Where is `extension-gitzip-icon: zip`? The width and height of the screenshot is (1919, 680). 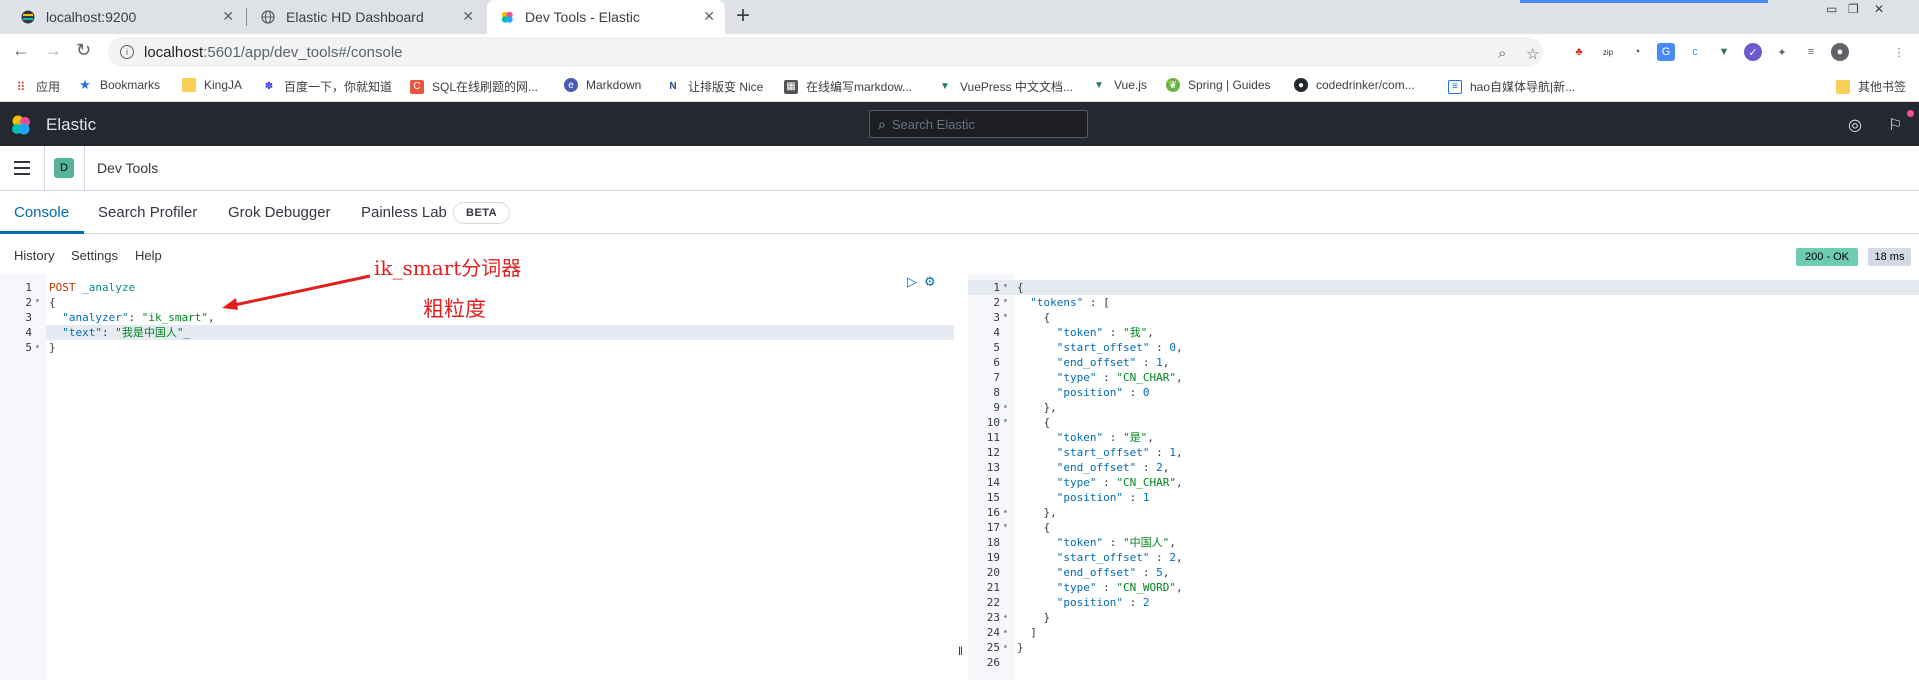
extension-gitzip-icon: zip is located at coordinates (1608, 52).